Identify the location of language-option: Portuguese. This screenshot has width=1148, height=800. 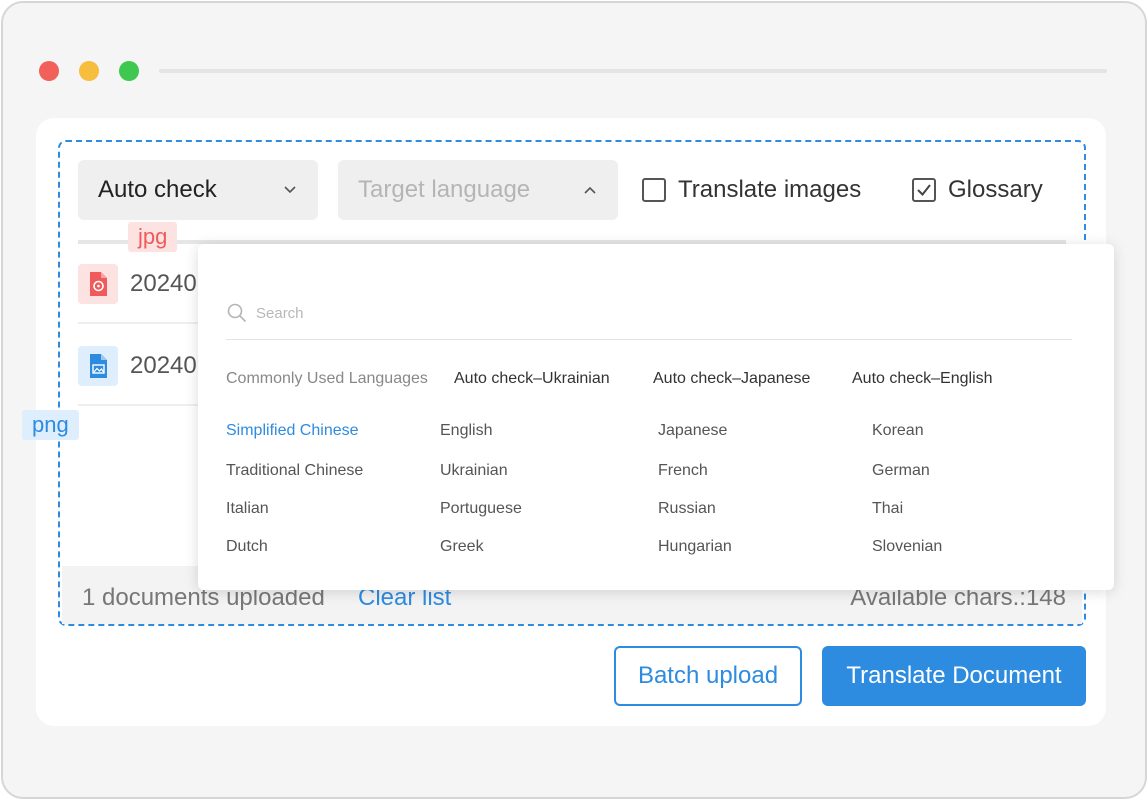
(481, 509).